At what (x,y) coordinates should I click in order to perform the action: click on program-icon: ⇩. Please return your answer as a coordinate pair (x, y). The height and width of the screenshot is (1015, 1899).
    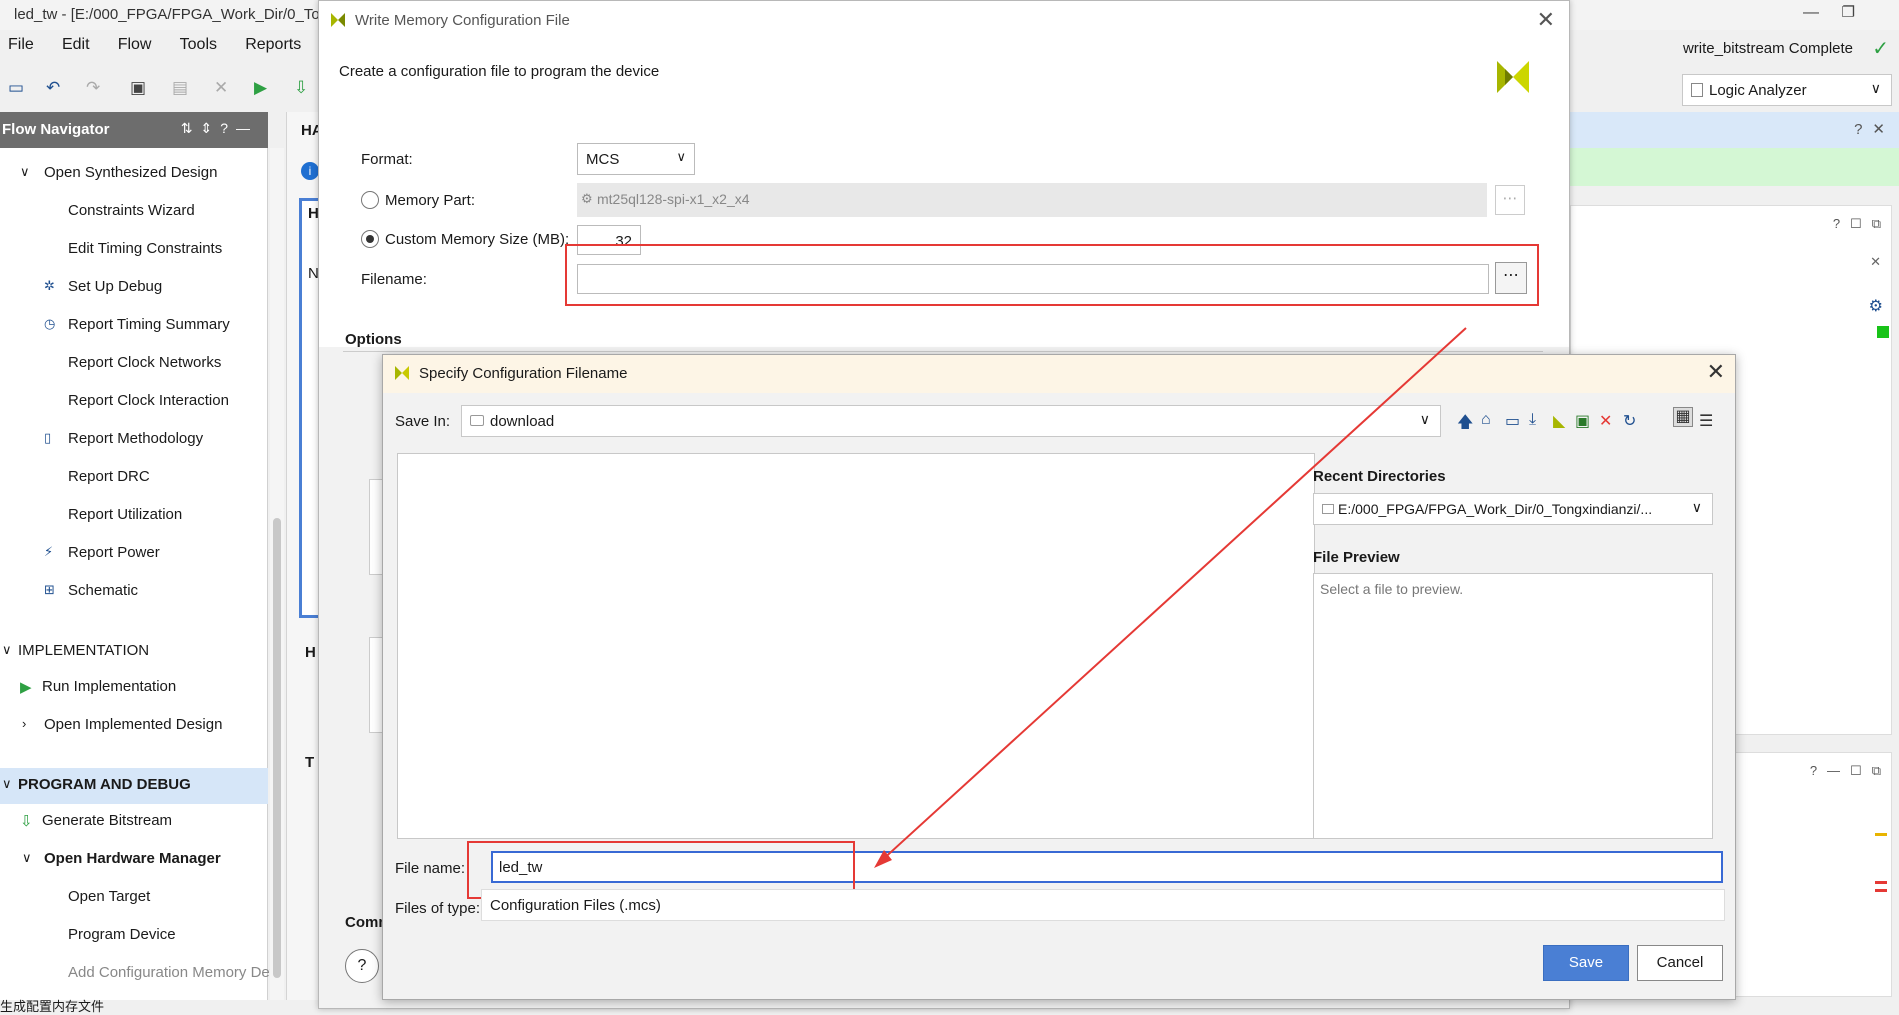
    Looking at the image, I should click on (301, 88).